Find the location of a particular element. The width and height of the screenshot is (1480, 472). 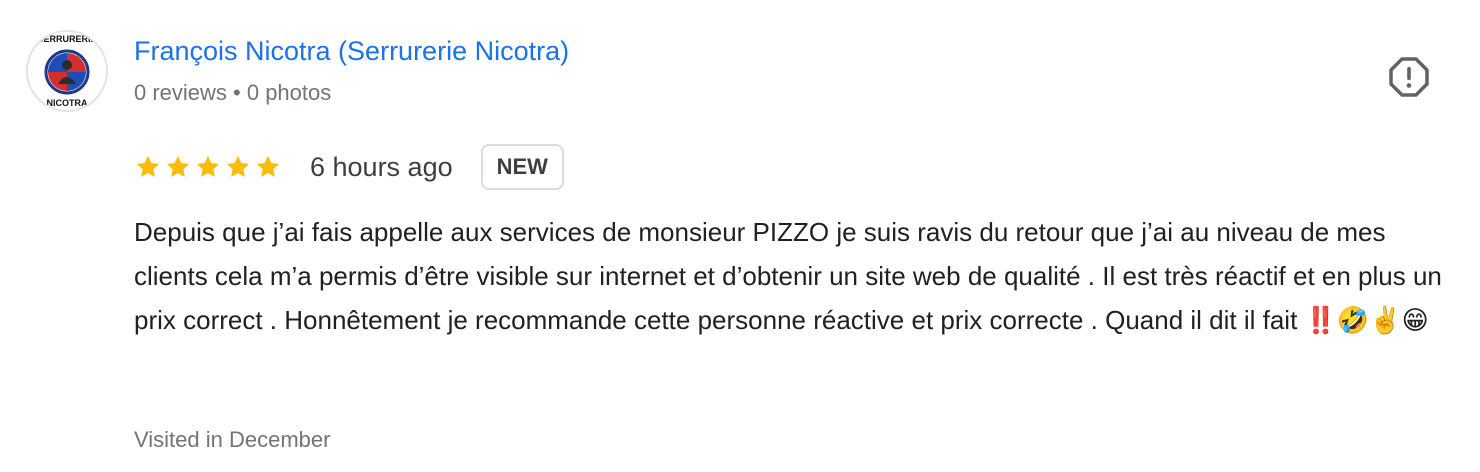

report-icon is located at coordinates (1409, 77).